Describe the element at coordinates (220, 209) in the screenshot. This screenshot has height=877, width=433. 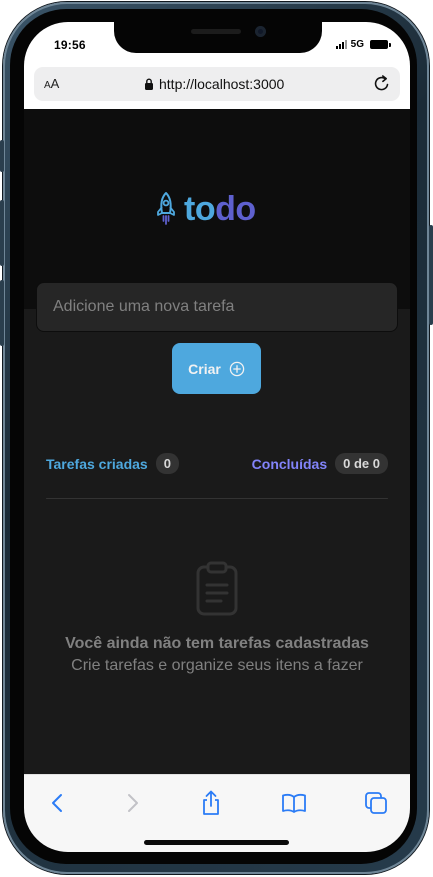
I see `logo-text: todo` at that location.